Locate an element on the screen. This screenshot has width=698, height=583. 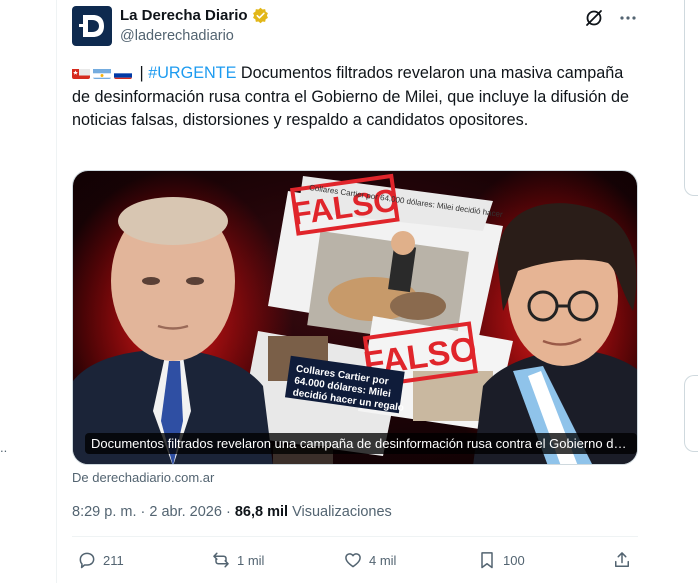
reply-button: 211 is located at coordinates (100, 560).